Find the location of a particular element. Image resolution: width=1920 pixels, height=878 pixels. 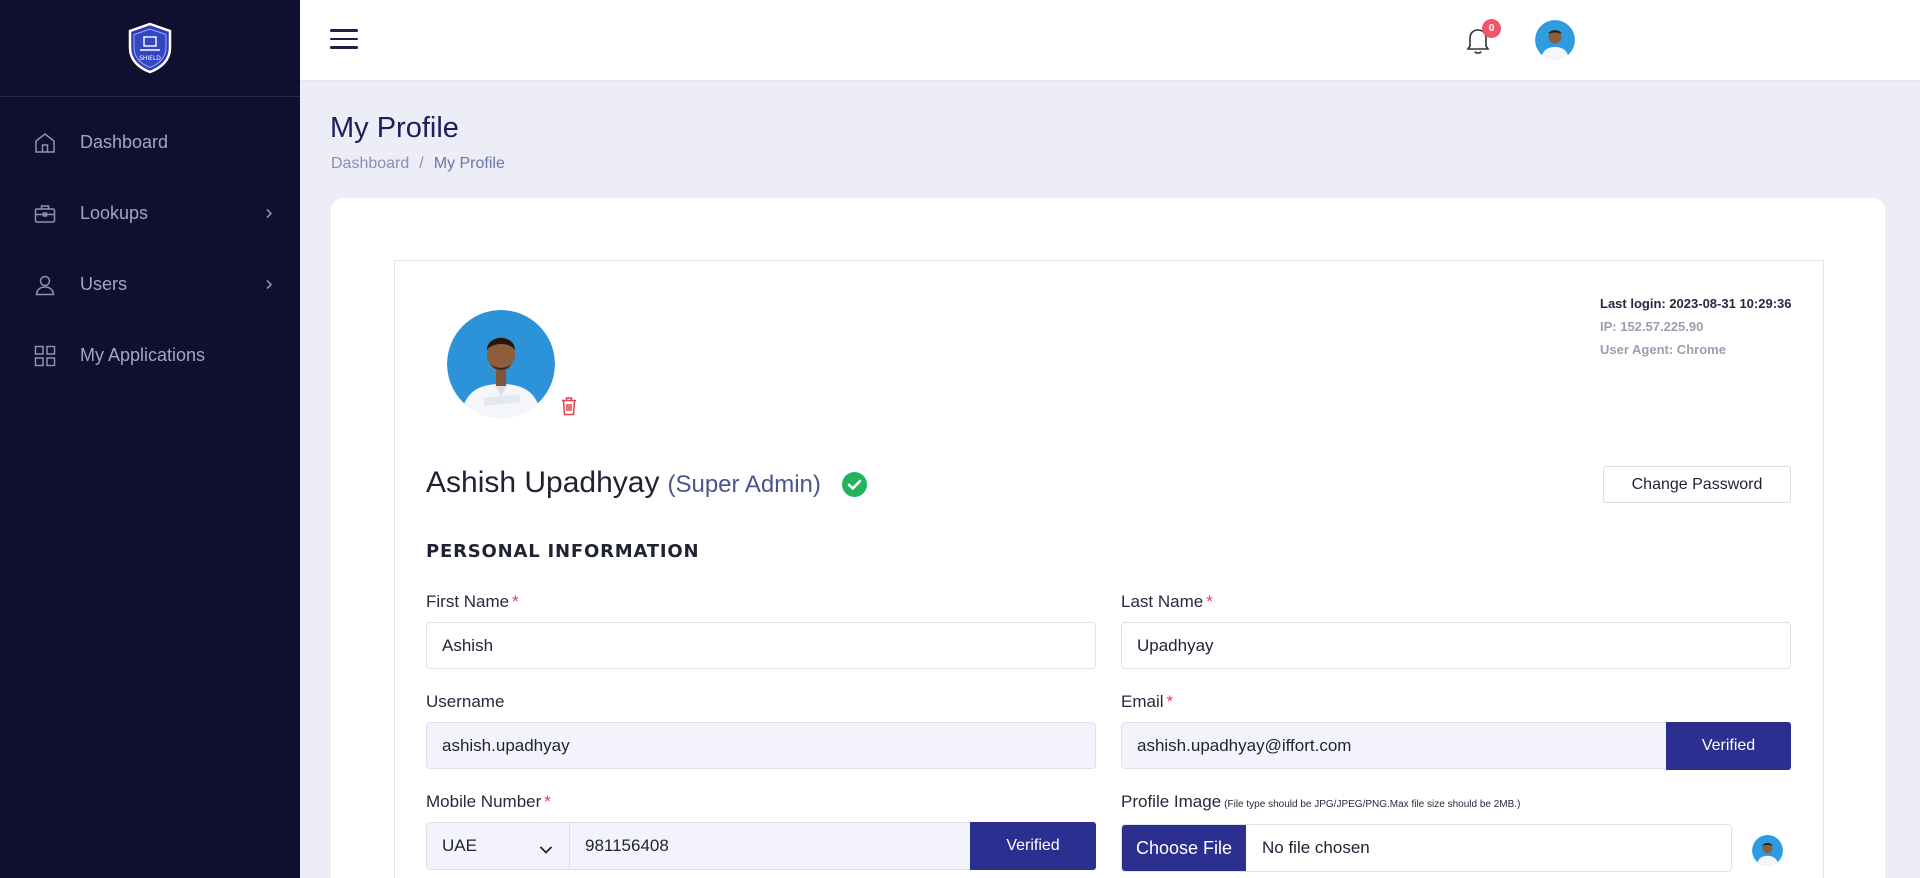

first-name-label-text: First Name is located at coordinates (468, 601).